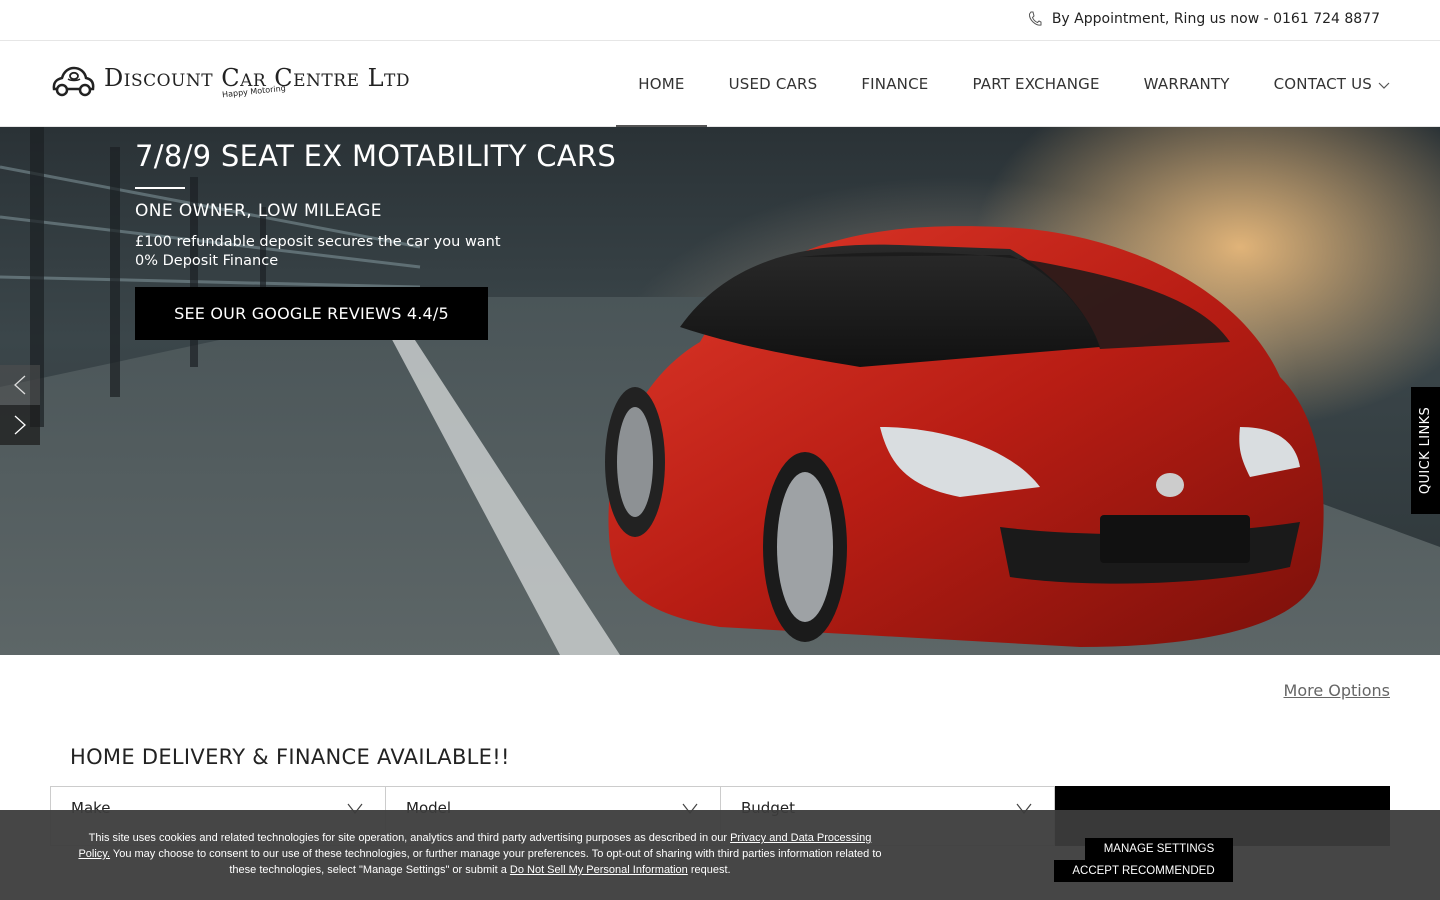 The image size is (1440, 900). I want to click on nav-used-cars-label: USED CARS, so click(773, 84).